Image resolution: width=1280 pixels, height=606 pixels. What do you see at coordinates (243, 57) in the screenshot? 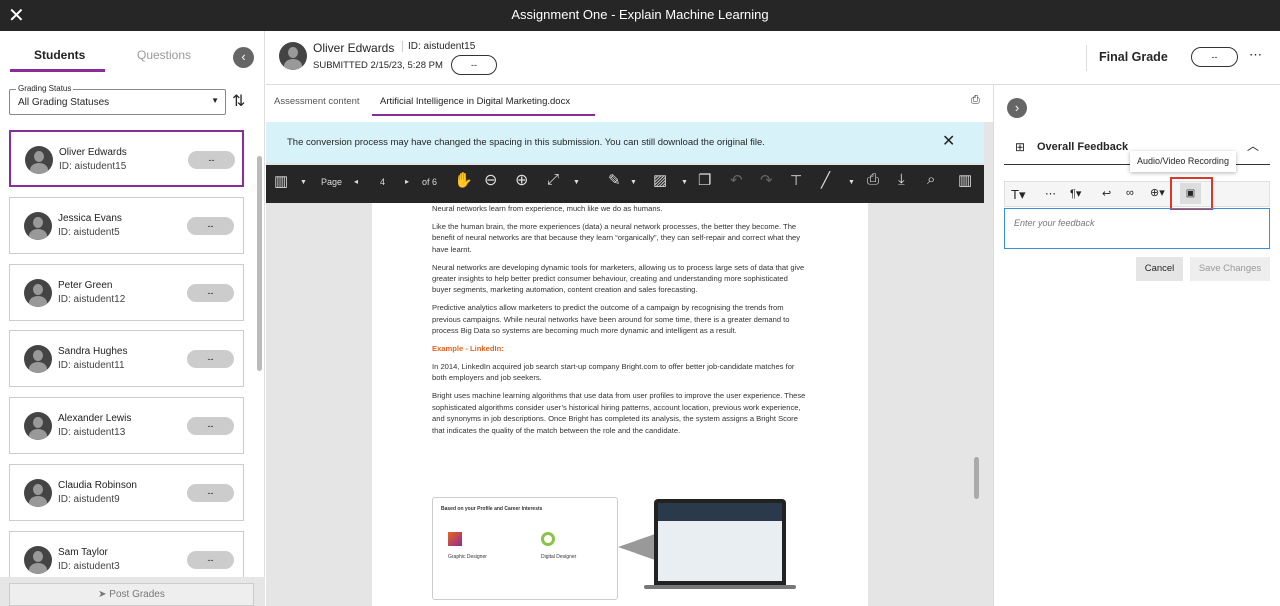
I see `collapse-panel-button: ‹` at bounding box center [243, 57].